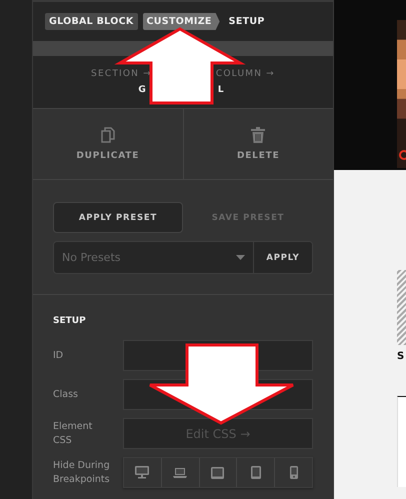 This screenshot has width=406, height=499. Describe the element at coordinates (142, 472) in the screenshot. I see `monitor-icon` at that location.